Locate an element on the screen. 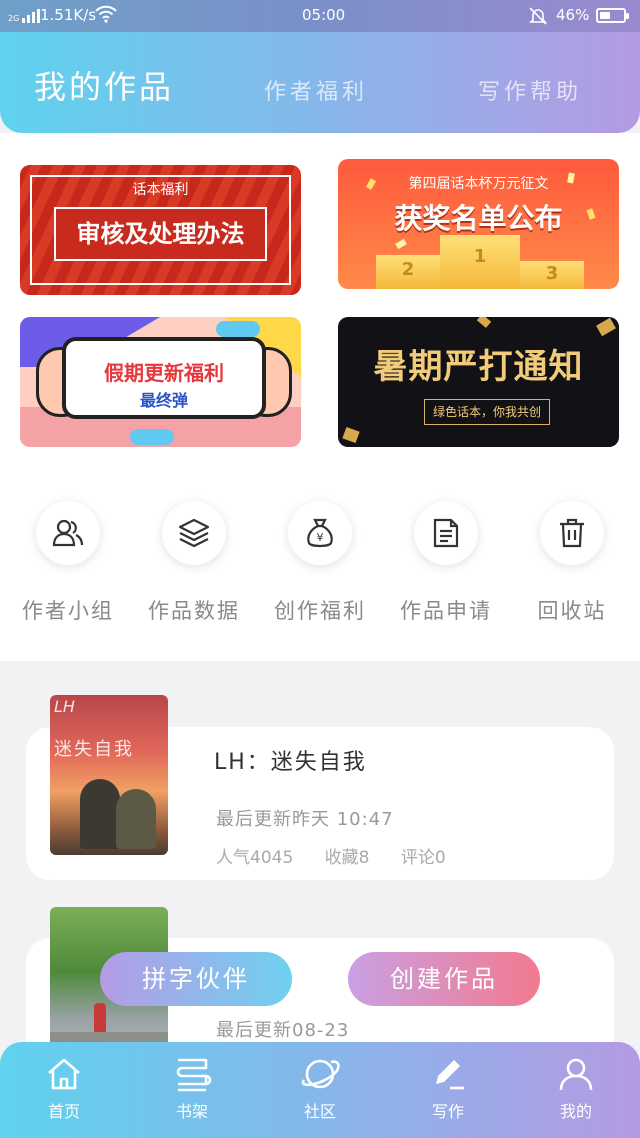  banner-subtitle: 第四届话本杯万元征文 is located at coordinates (478, 184).